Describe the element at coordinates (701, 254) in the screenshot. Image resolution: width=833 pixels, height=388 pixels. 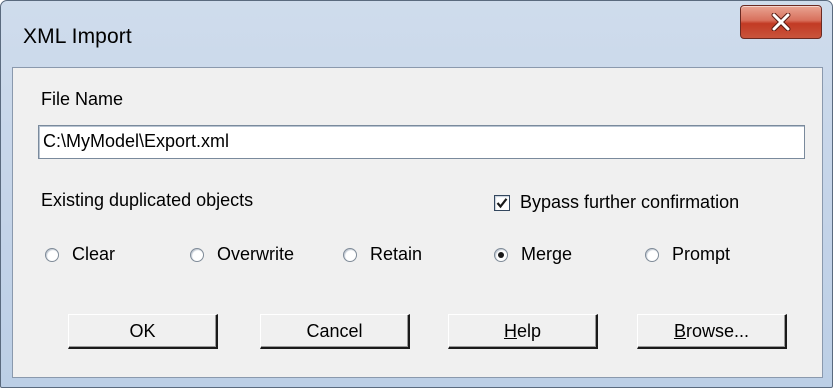
I see `radio-prompt-label: Prompt` at that location.